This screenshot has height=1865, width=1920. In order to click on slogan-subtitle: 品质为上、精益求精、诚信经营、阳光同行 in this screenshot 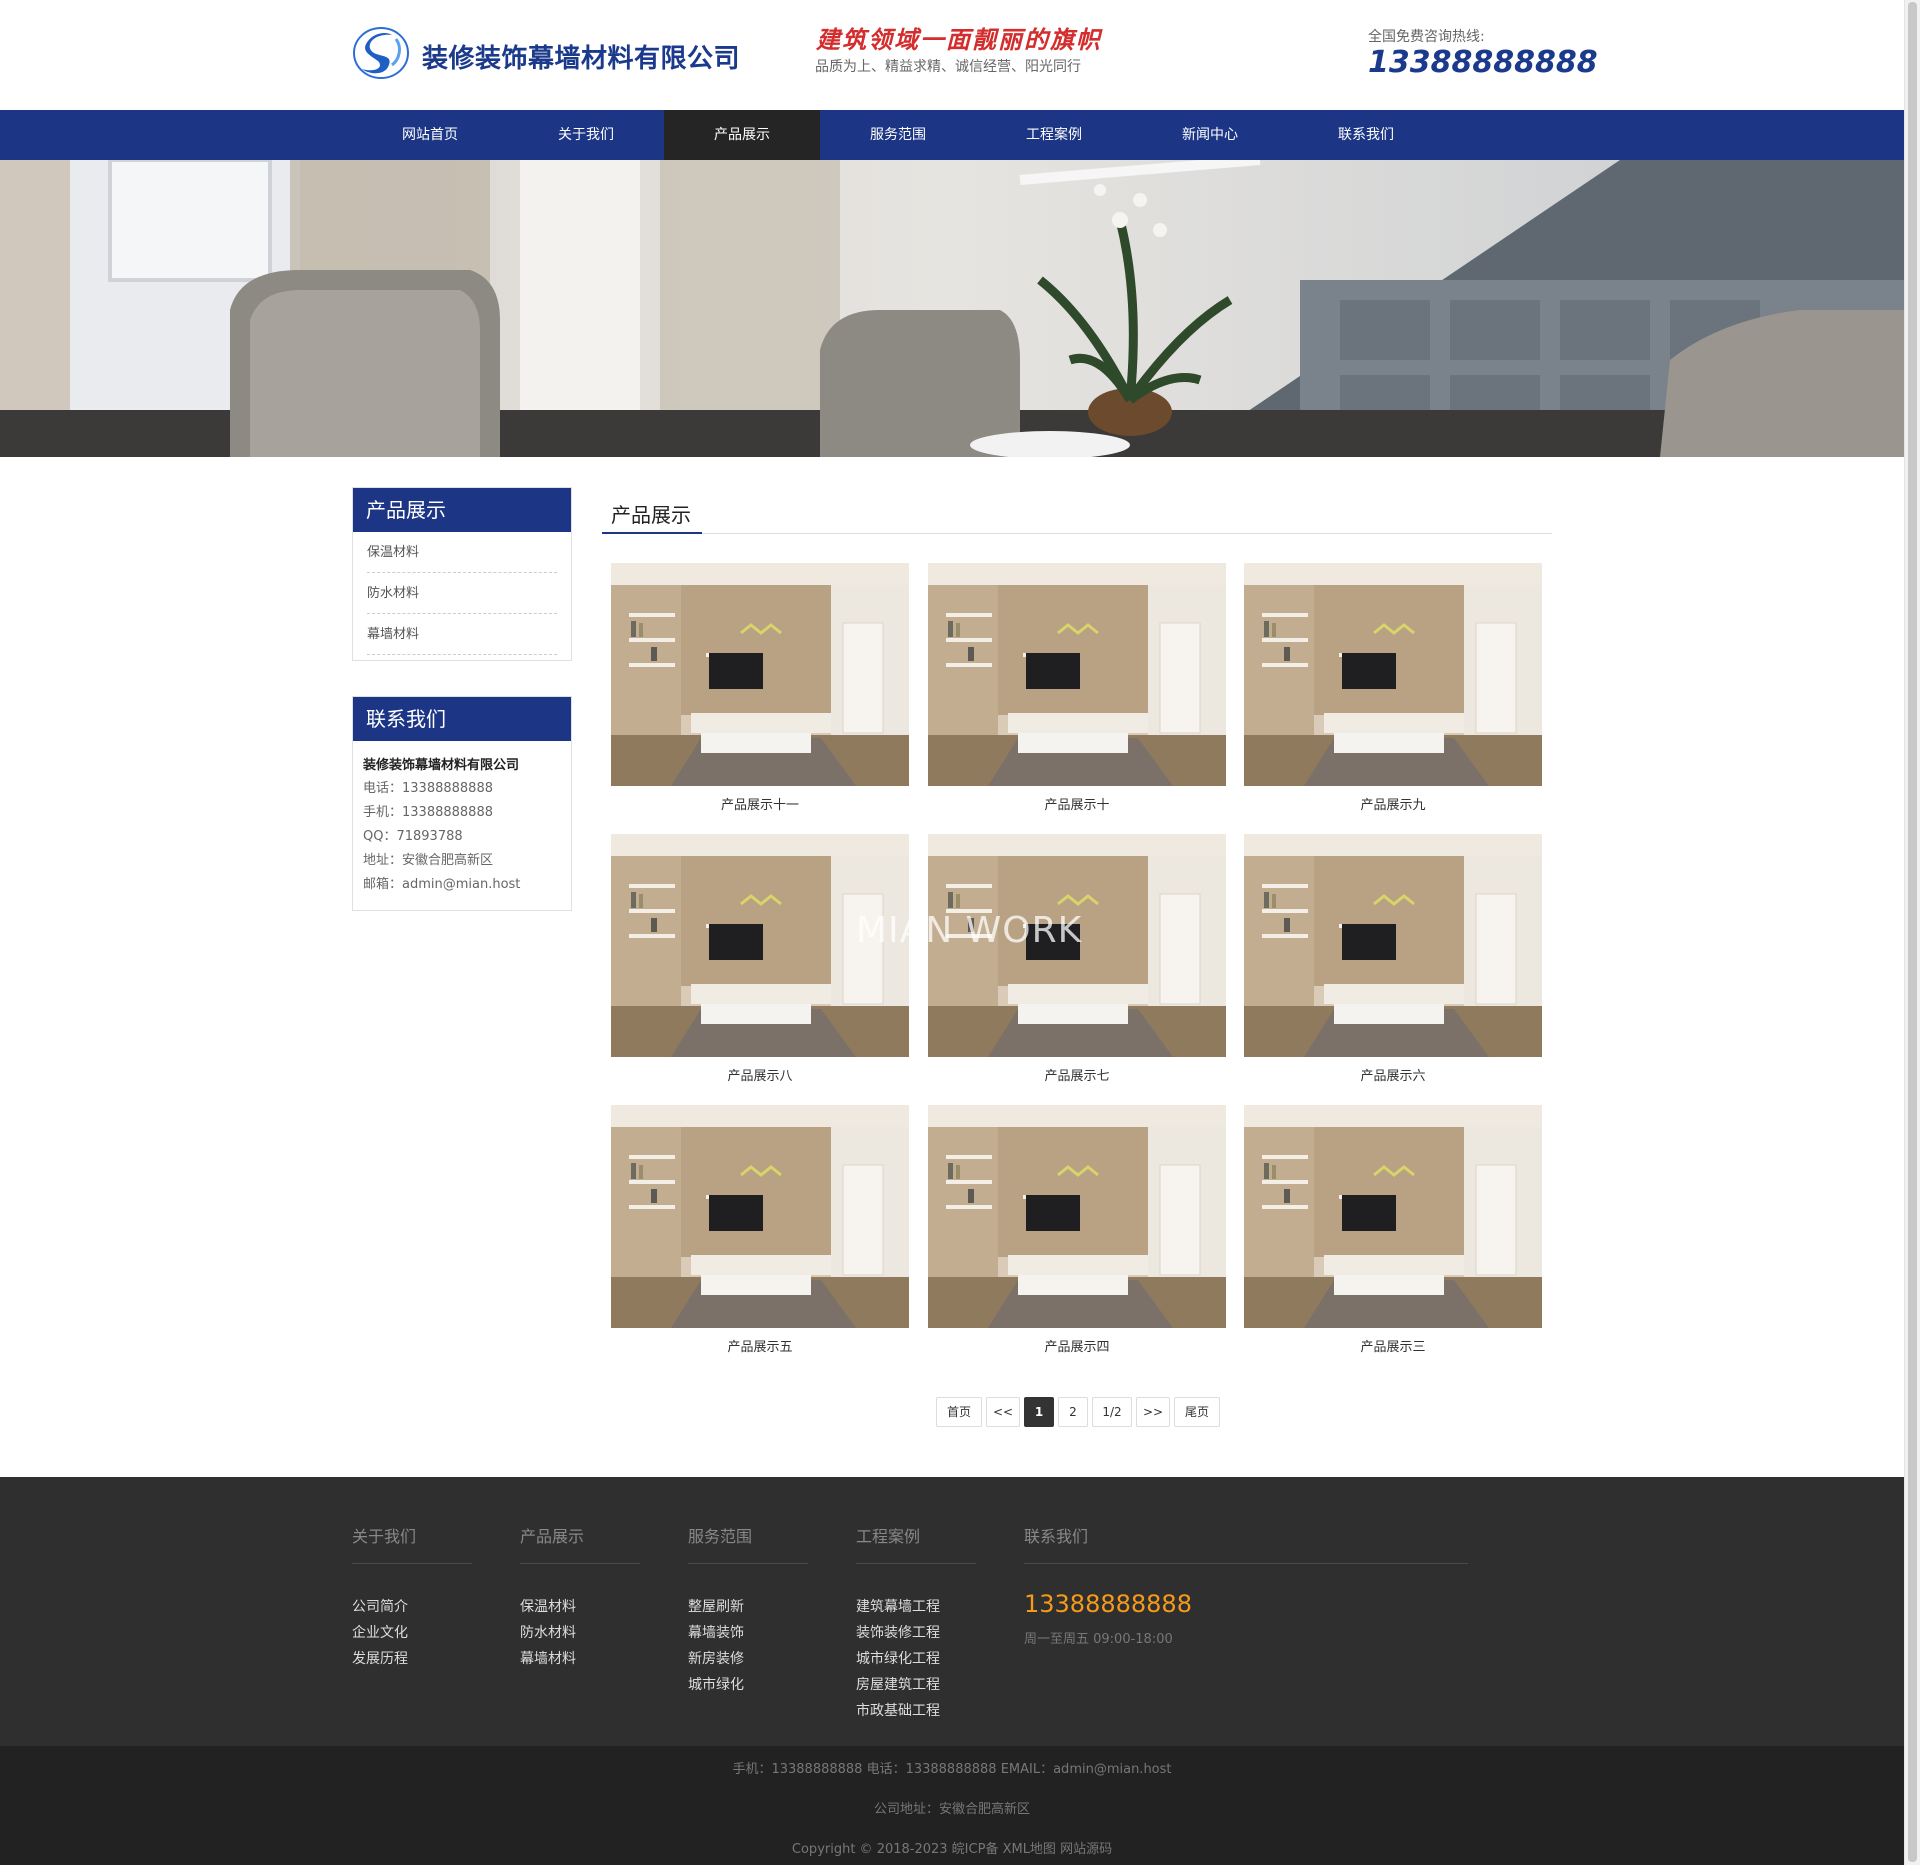, I will do `click(948, 67)`.